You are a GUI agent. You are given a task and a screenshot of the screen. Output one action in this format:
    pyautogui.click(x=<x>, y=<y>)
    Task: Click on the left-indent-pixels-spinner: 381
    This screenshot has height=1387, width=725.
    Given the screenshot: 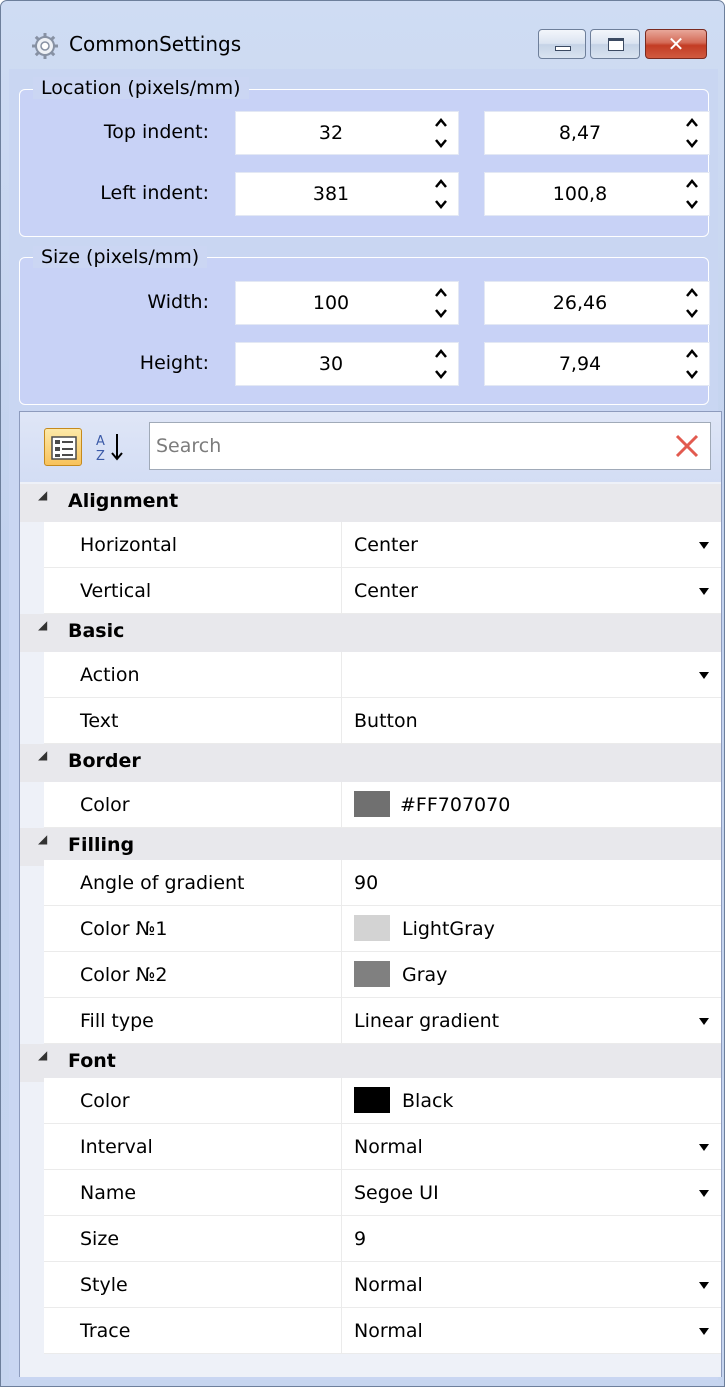 What is the action you would take?
    pyautogui.click(x=347, y=194)
    